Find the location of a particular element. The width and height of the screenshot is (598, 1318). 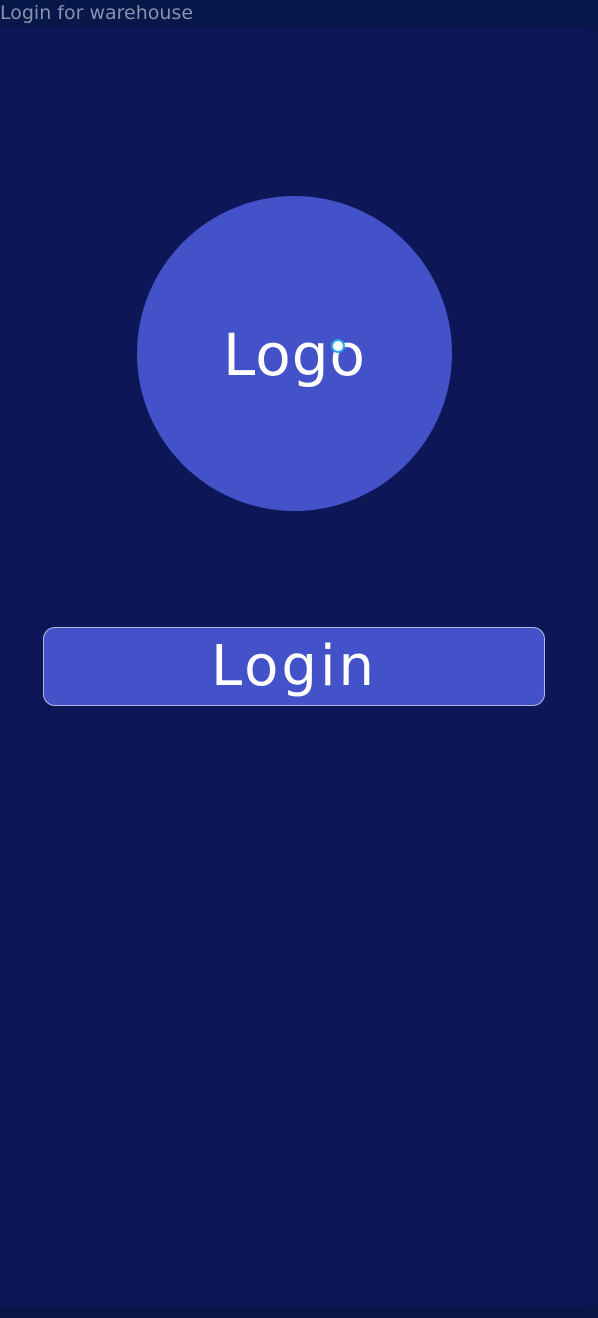

logo-badge: Logo is located at coordinates (294, 353).